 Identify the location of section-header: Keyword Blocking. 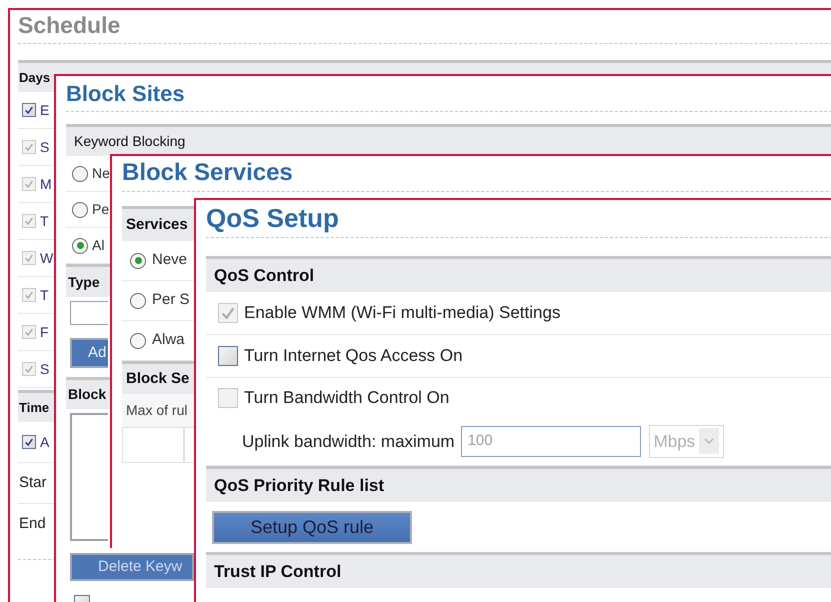
(448, 140).